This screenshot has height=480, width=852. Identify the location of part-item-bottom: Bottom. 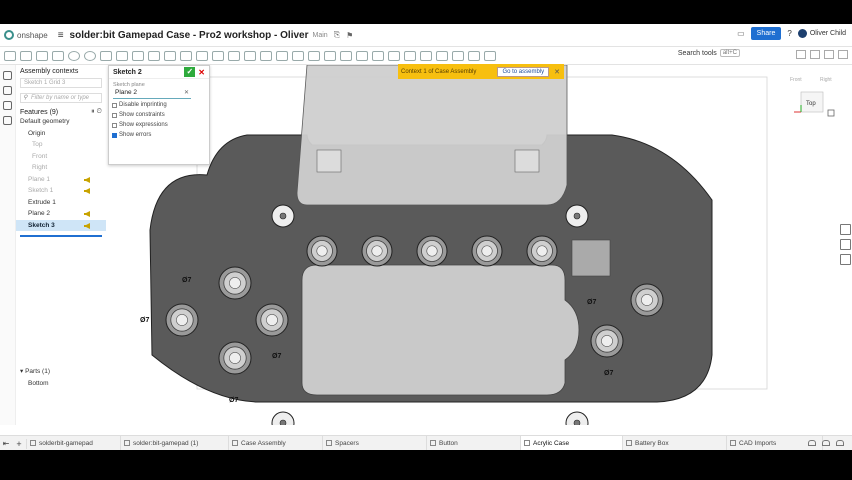
(61, 384).